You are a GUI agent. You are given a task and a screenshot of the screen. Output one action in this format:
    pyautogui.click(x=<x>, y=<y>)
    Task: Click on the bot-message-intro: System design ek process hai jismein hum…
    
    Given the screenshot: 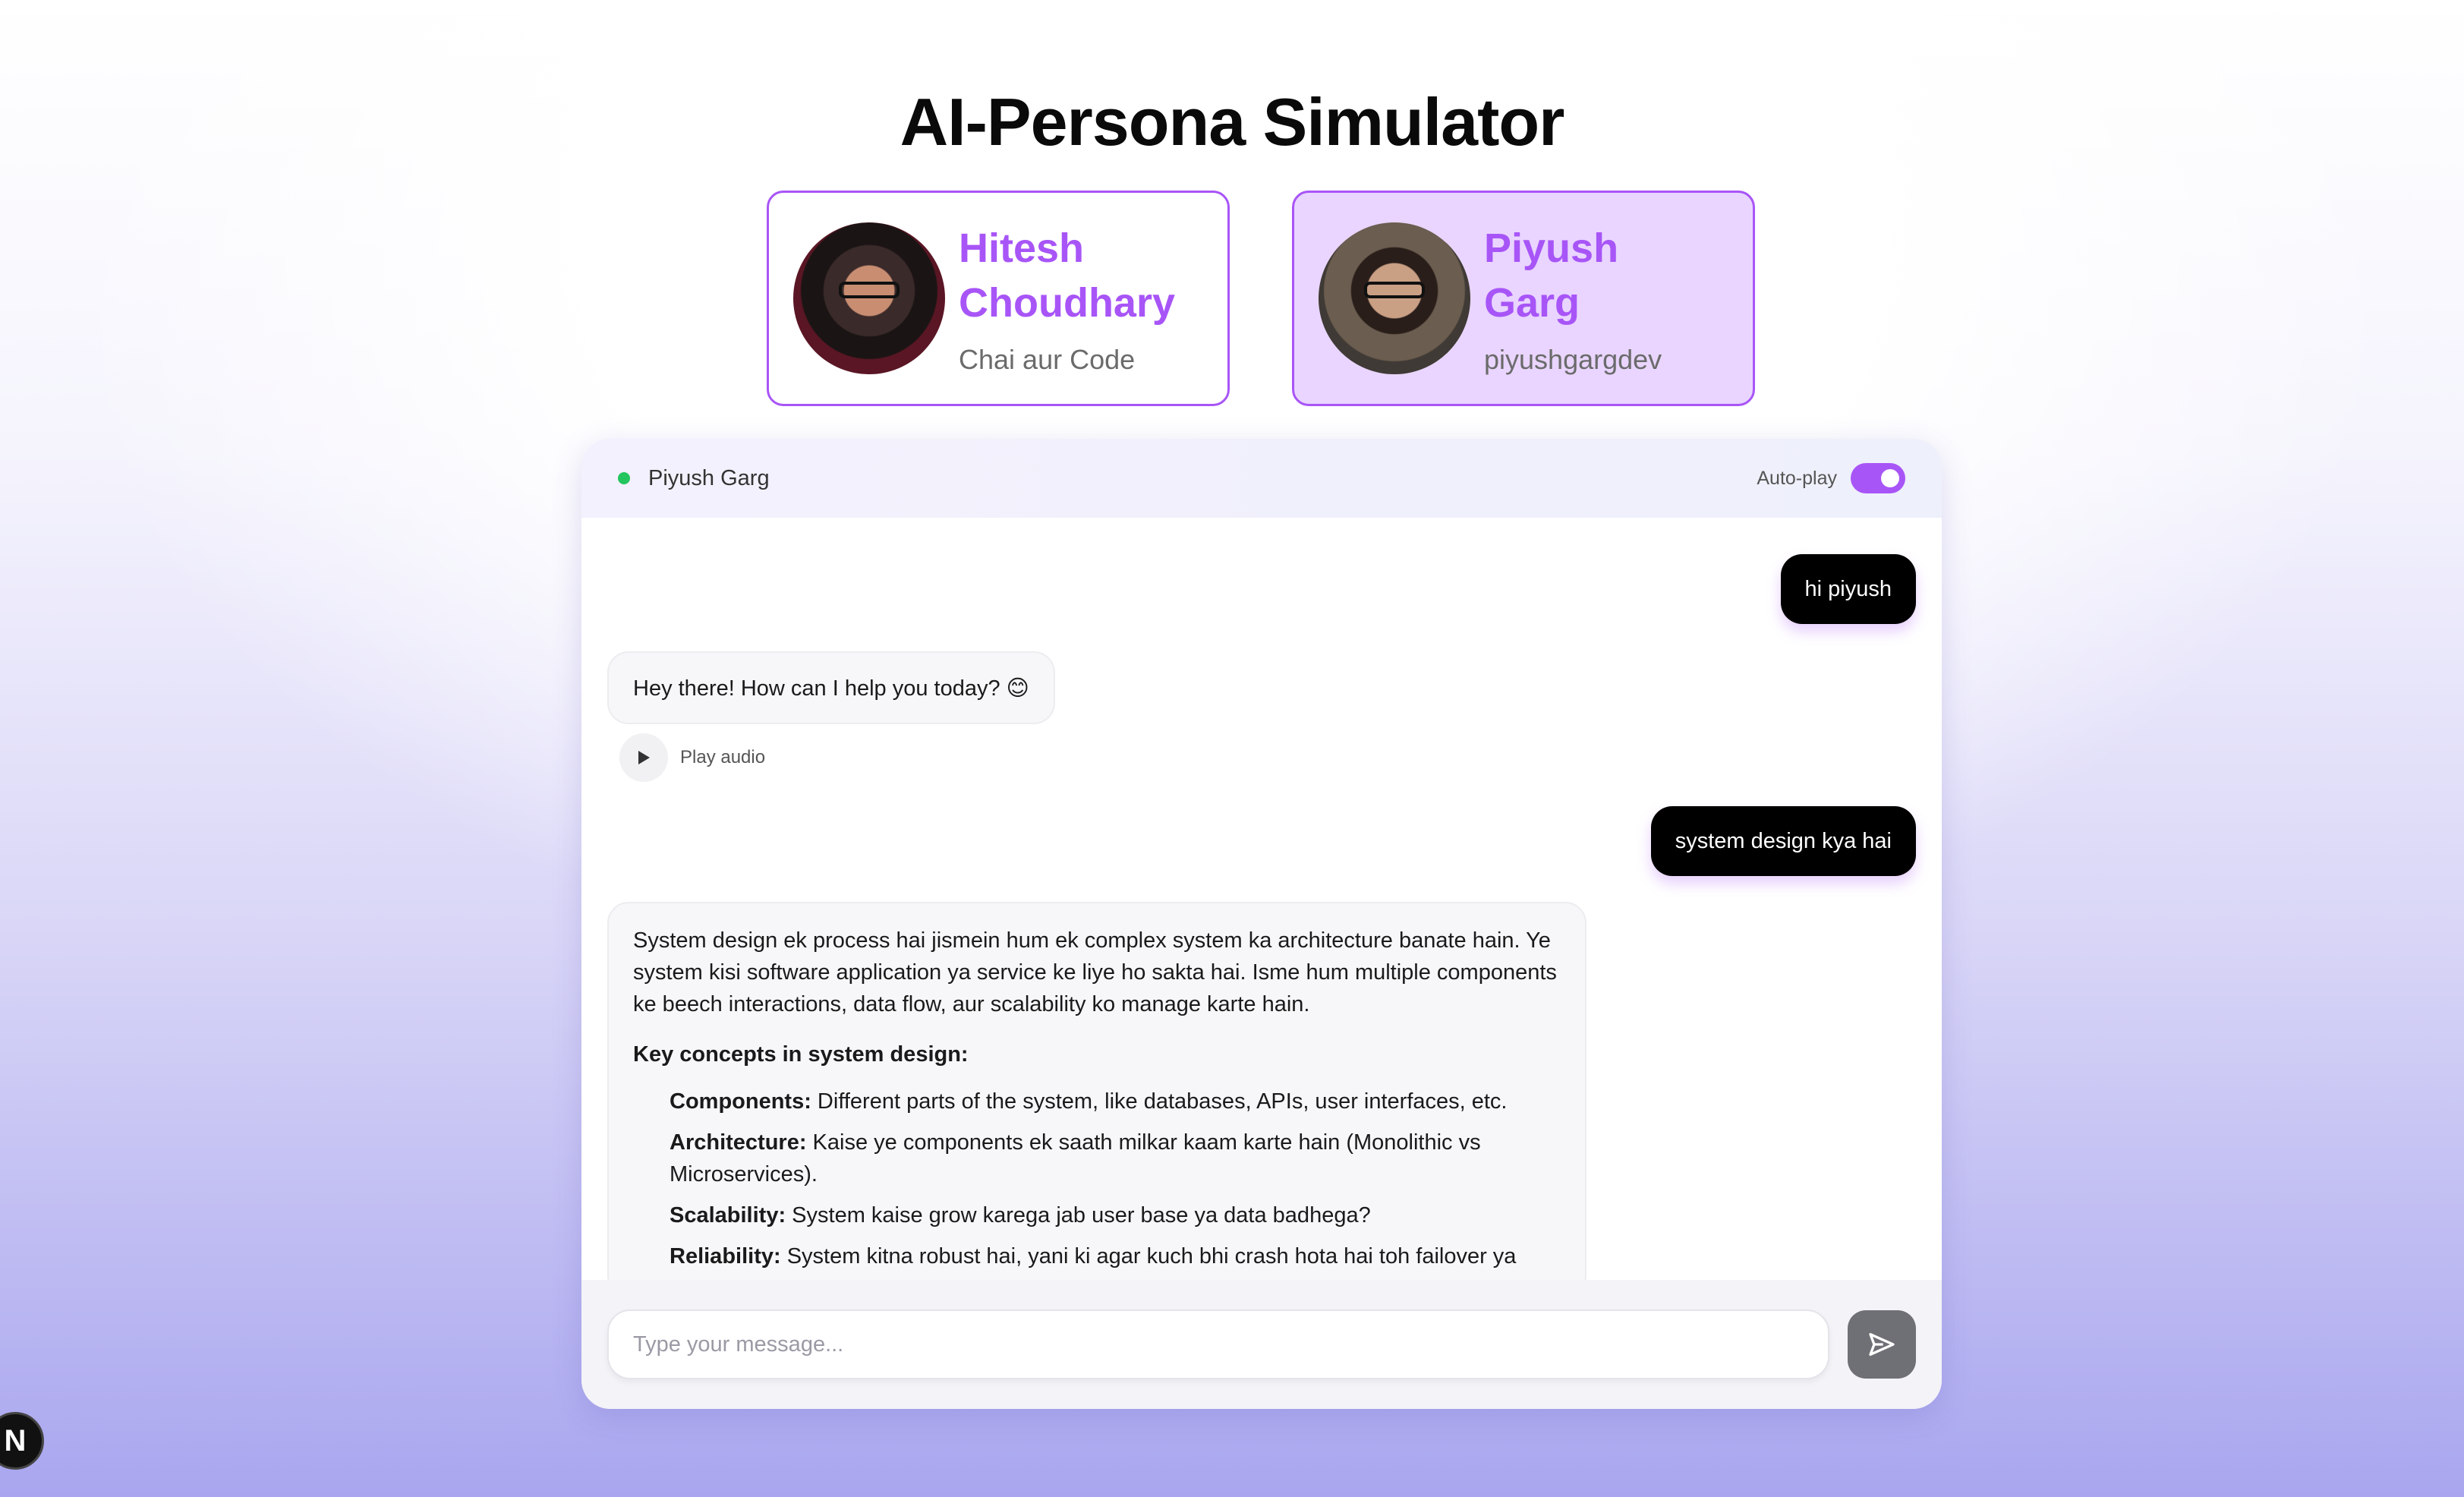 What is the action you would take?
    pyautogui.click(x=1095, y=972)
    